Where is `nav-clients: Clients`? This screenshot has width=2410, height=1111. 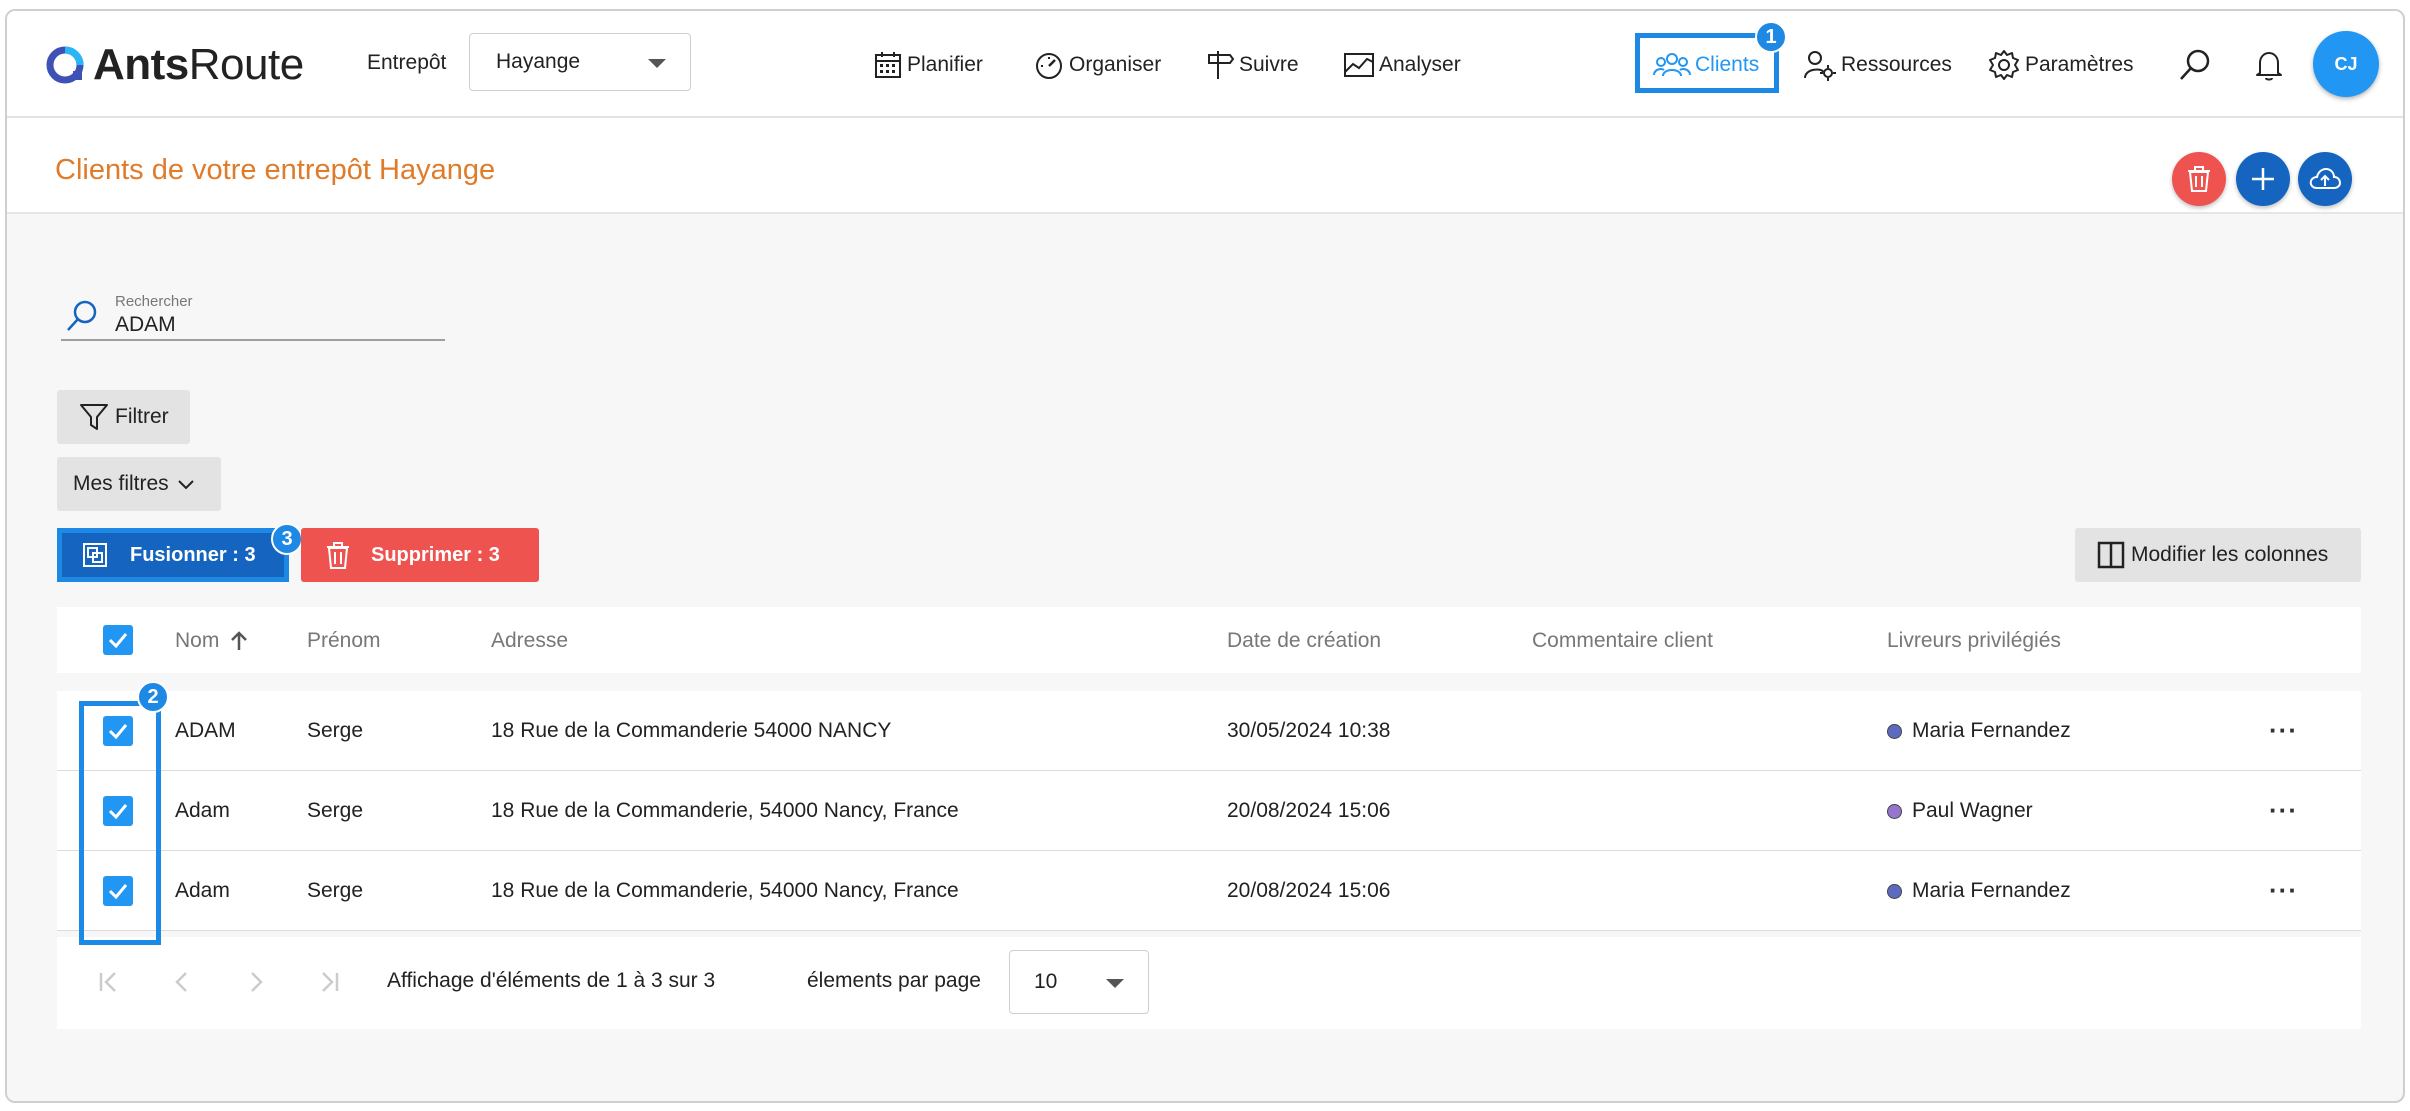 nav-clients: Clients is located at coordinates (1706, 65).